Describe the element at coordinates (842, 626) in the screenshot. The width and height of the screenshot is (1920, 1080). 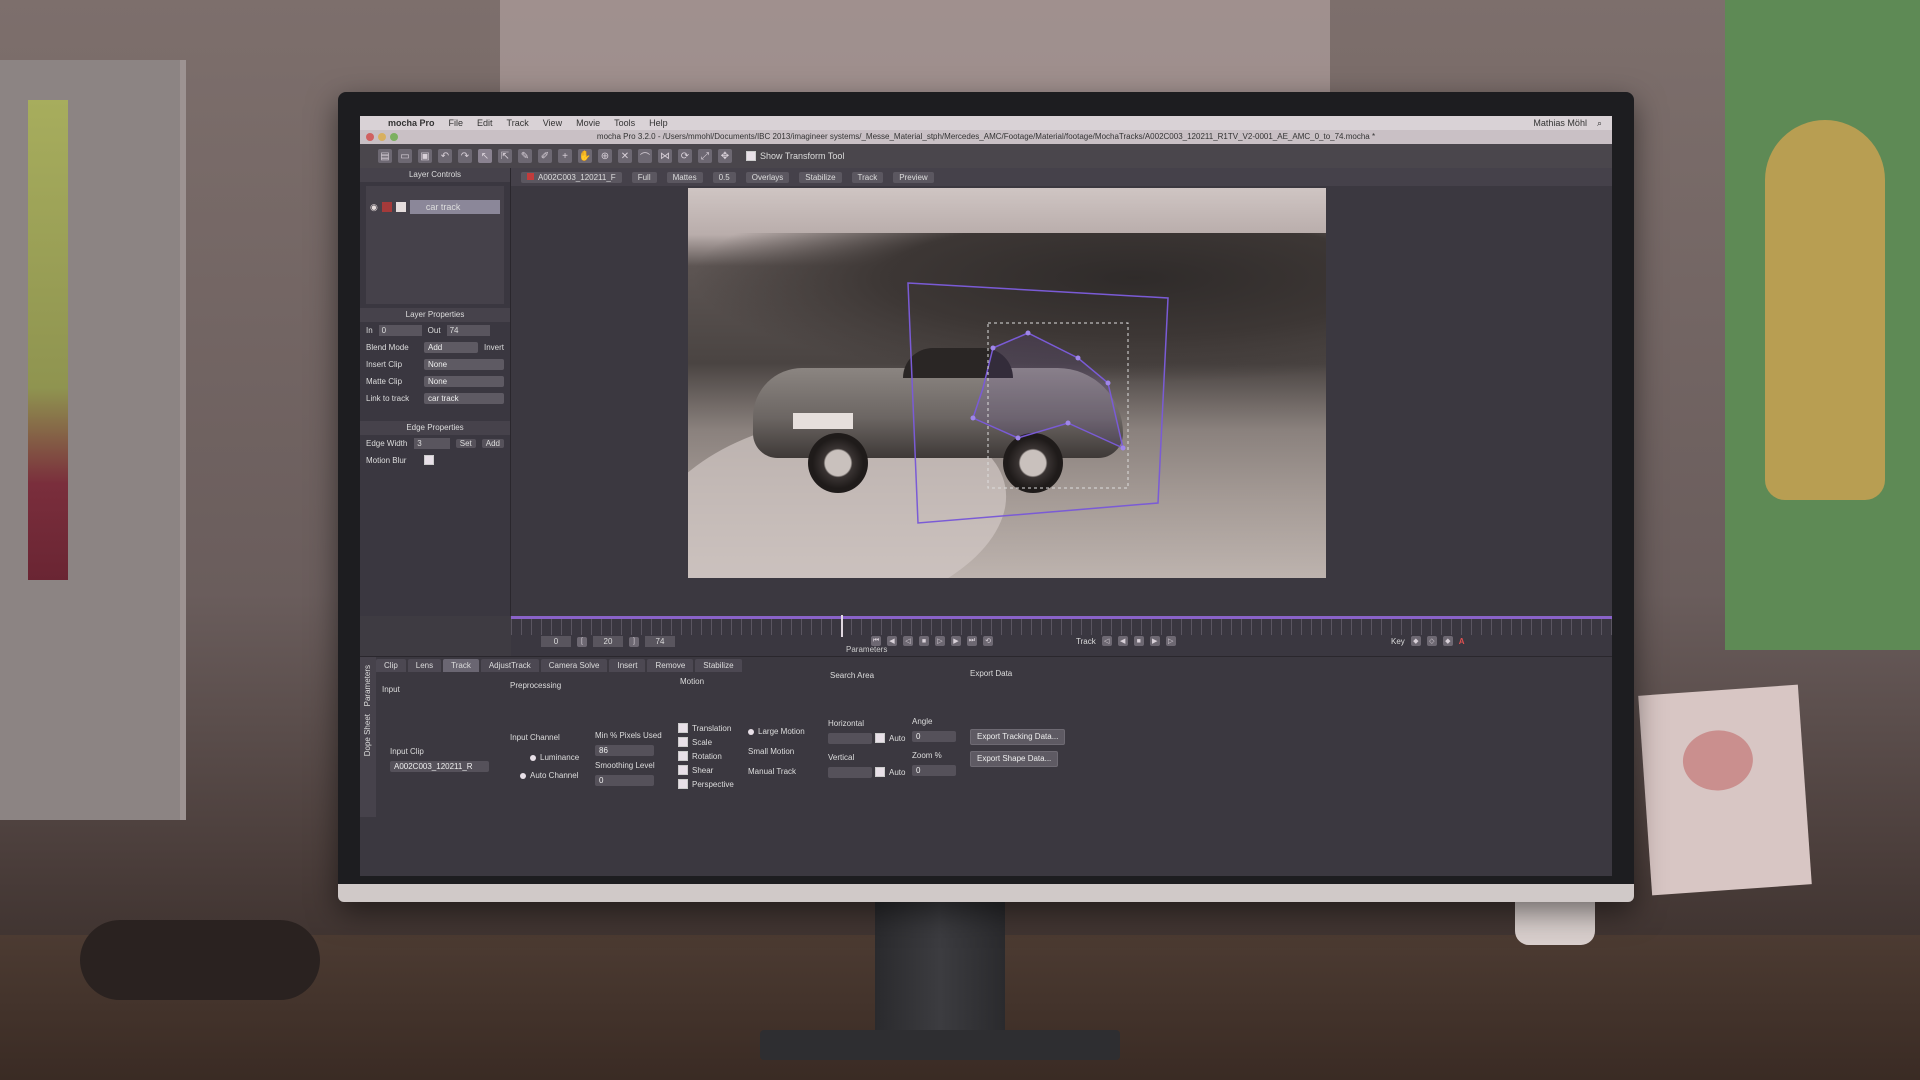
I see `playhead` at that location.